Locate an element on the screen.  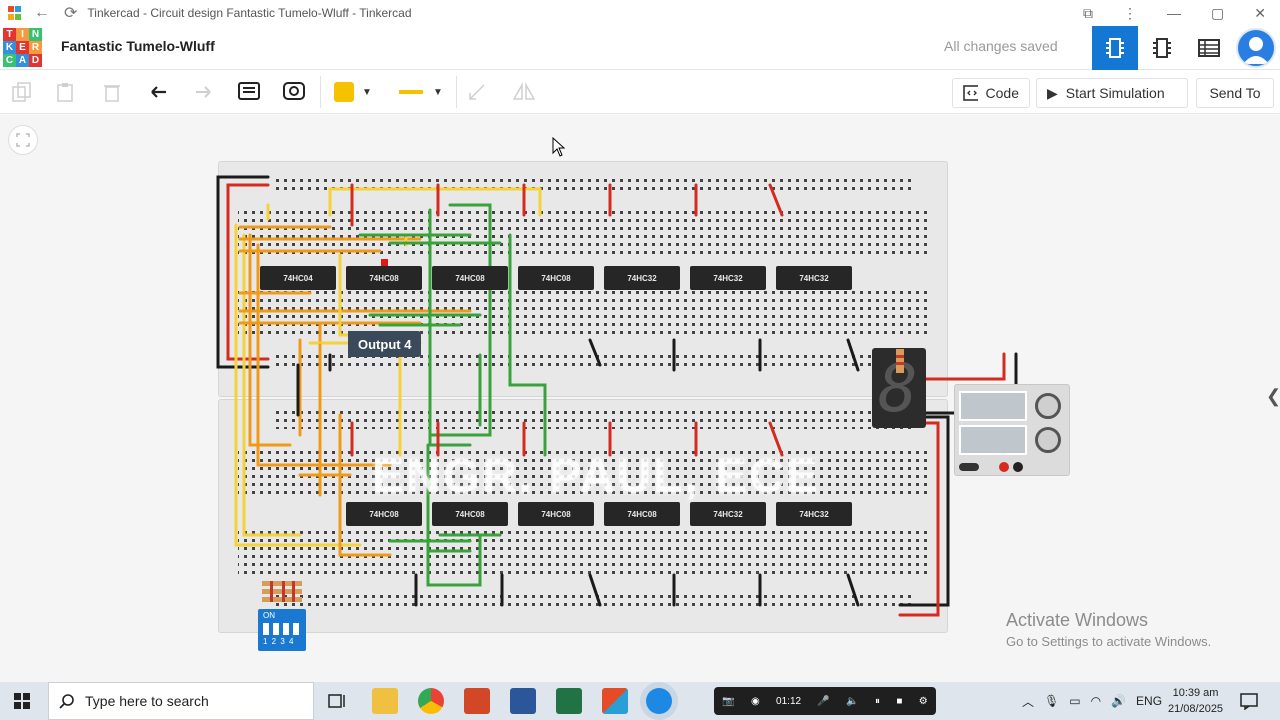
microphone-tray-icon: 🎙 is located at coordinates (1051, 701).